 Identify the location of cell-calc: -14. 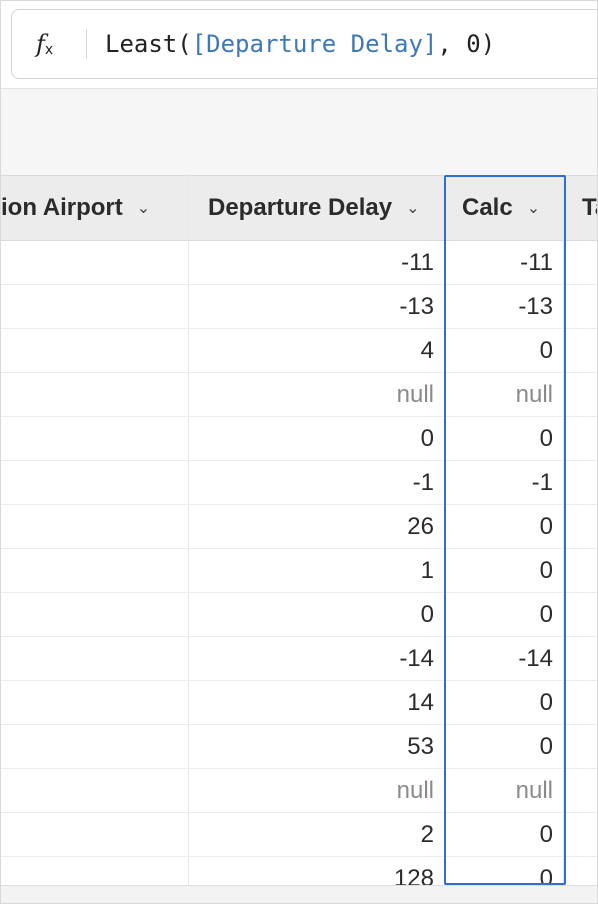
(499, 659).